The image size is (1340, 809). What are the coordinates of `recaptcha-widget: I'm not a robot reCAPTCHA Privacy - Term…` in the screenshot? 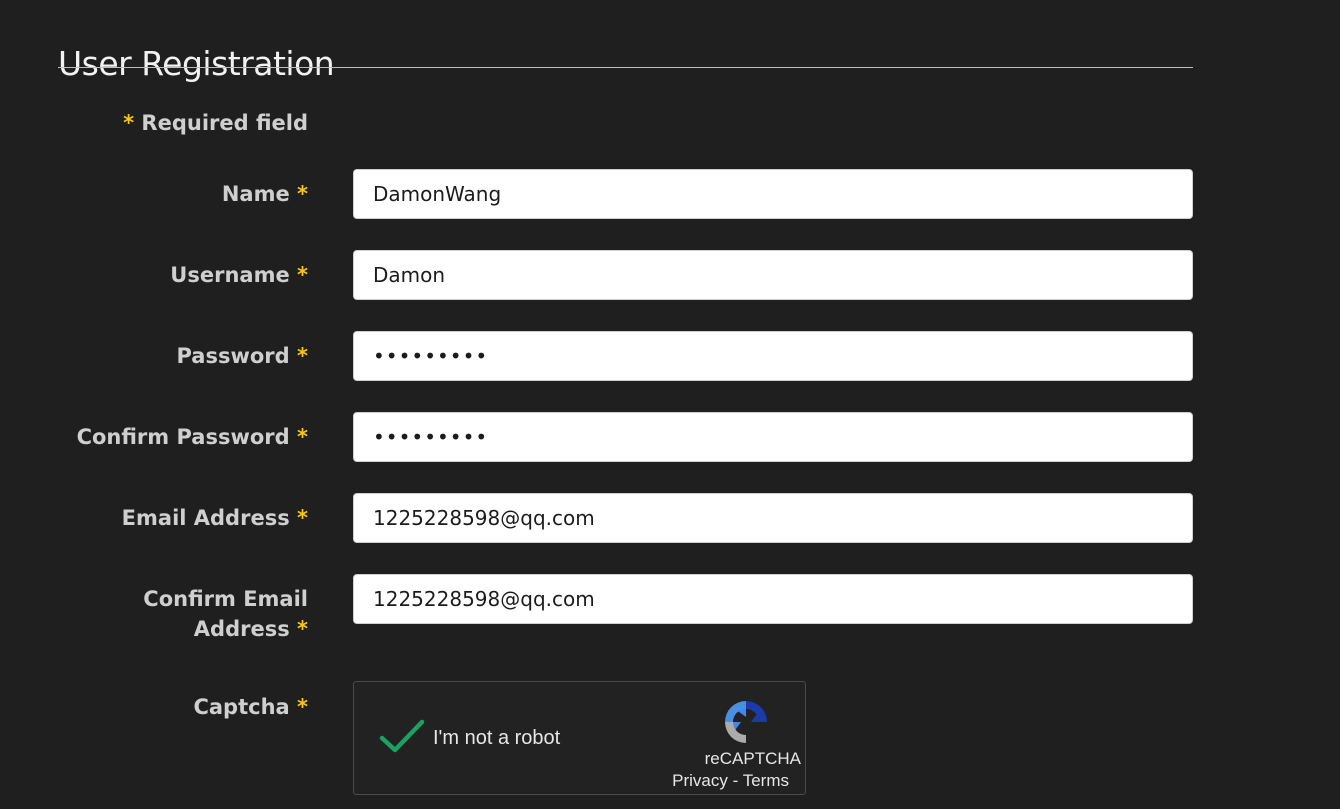 It's located at (579, 738).